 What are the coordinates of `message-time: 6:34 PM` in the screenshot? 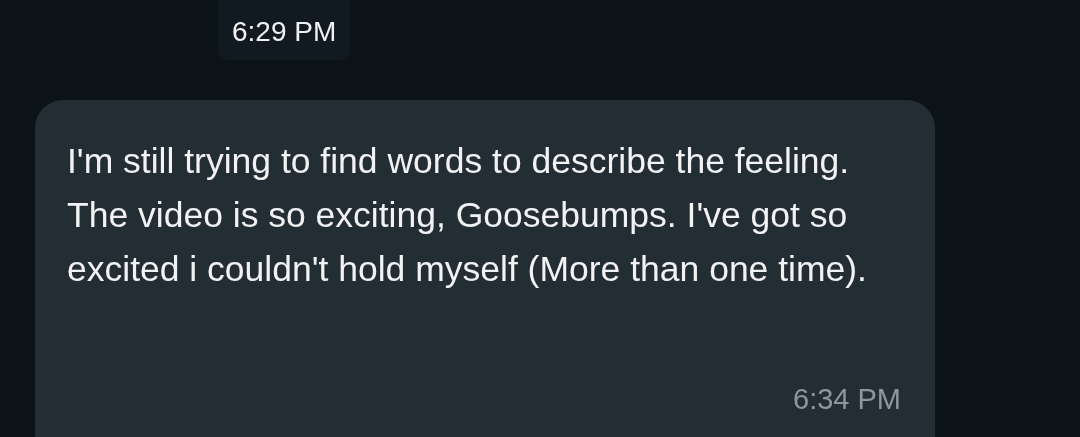 It's located at (847, 399).